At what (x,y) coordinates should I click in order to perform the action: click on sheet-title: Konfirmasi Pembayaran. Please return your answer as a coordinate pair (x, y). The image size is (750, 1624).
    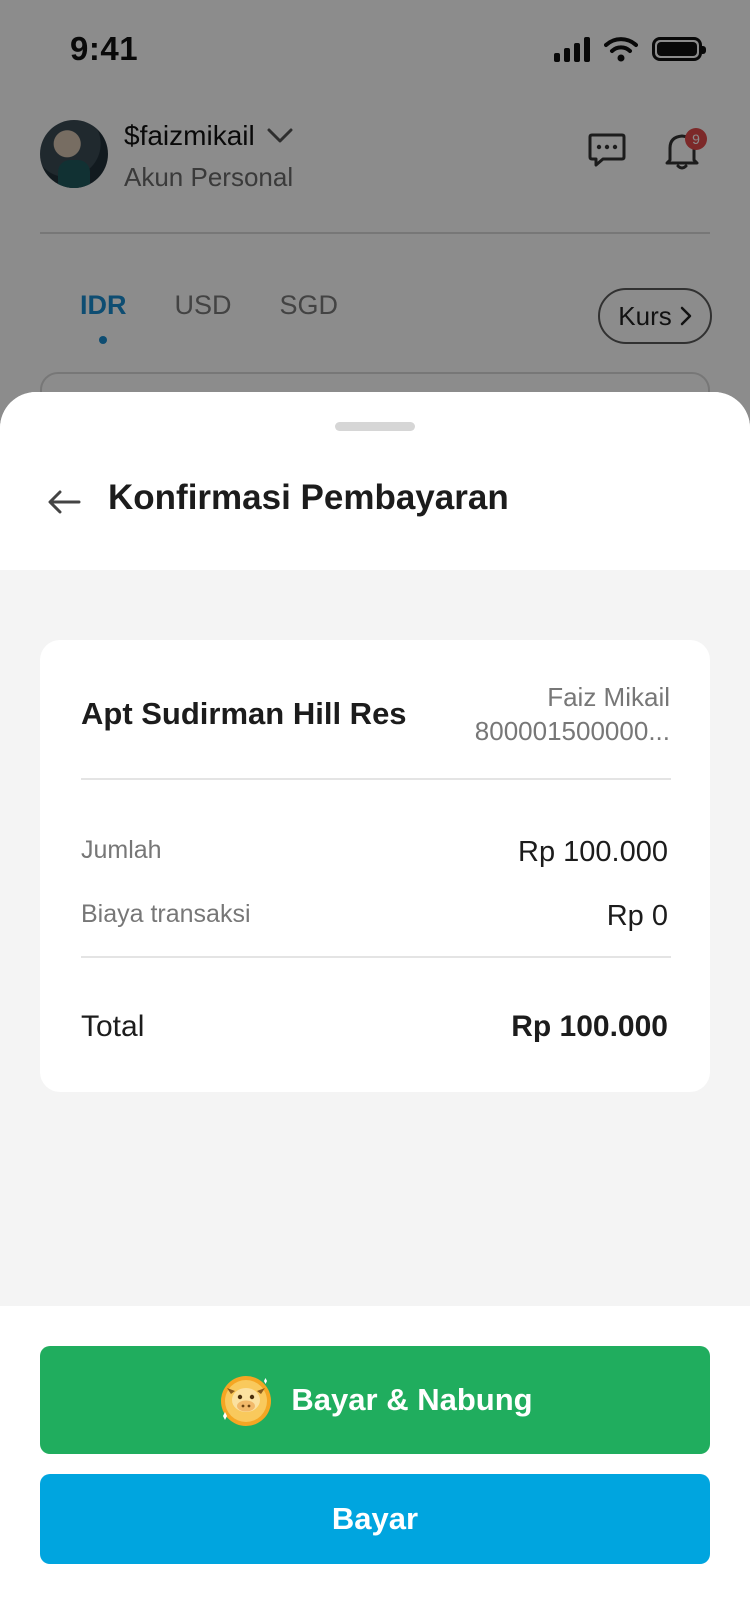
    Looking at the image, I should click on (308, 497).